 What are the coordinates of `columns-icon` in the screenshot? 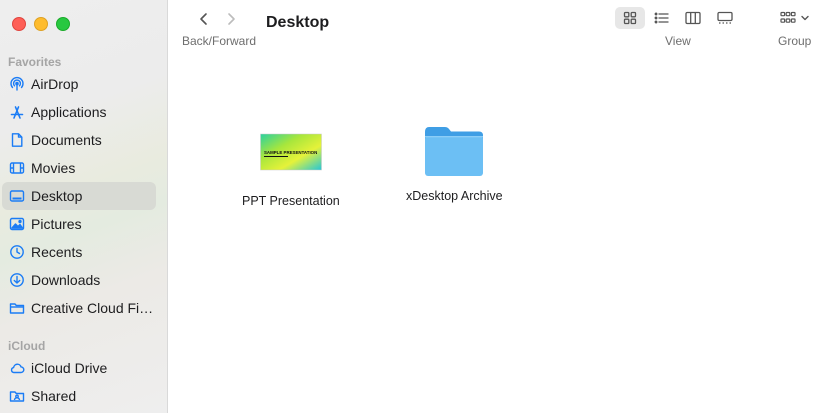 It's located at (693, 18).